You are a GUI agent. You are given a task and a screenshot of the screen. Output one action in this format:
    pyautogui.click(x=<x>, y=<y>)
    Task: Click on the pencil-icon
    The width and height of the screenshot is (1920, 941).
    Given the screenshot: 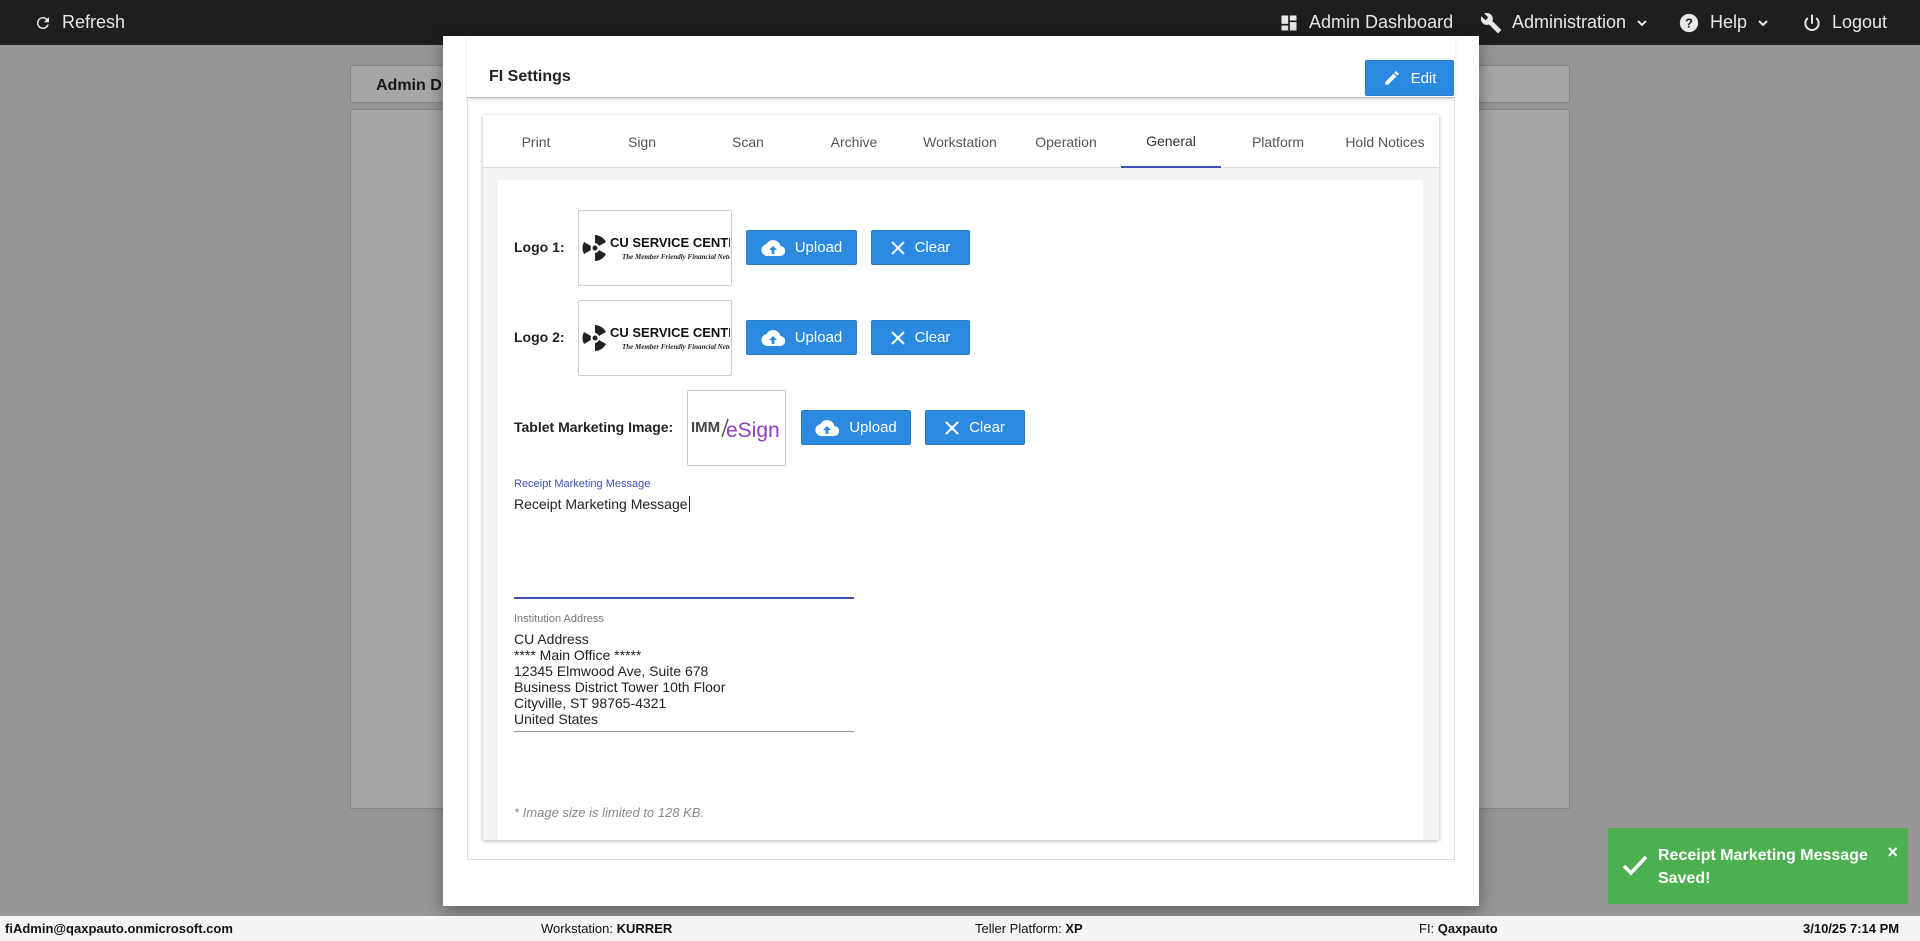 What is the action you would take?
    pyautogui.click(x=1391, y=78)
    